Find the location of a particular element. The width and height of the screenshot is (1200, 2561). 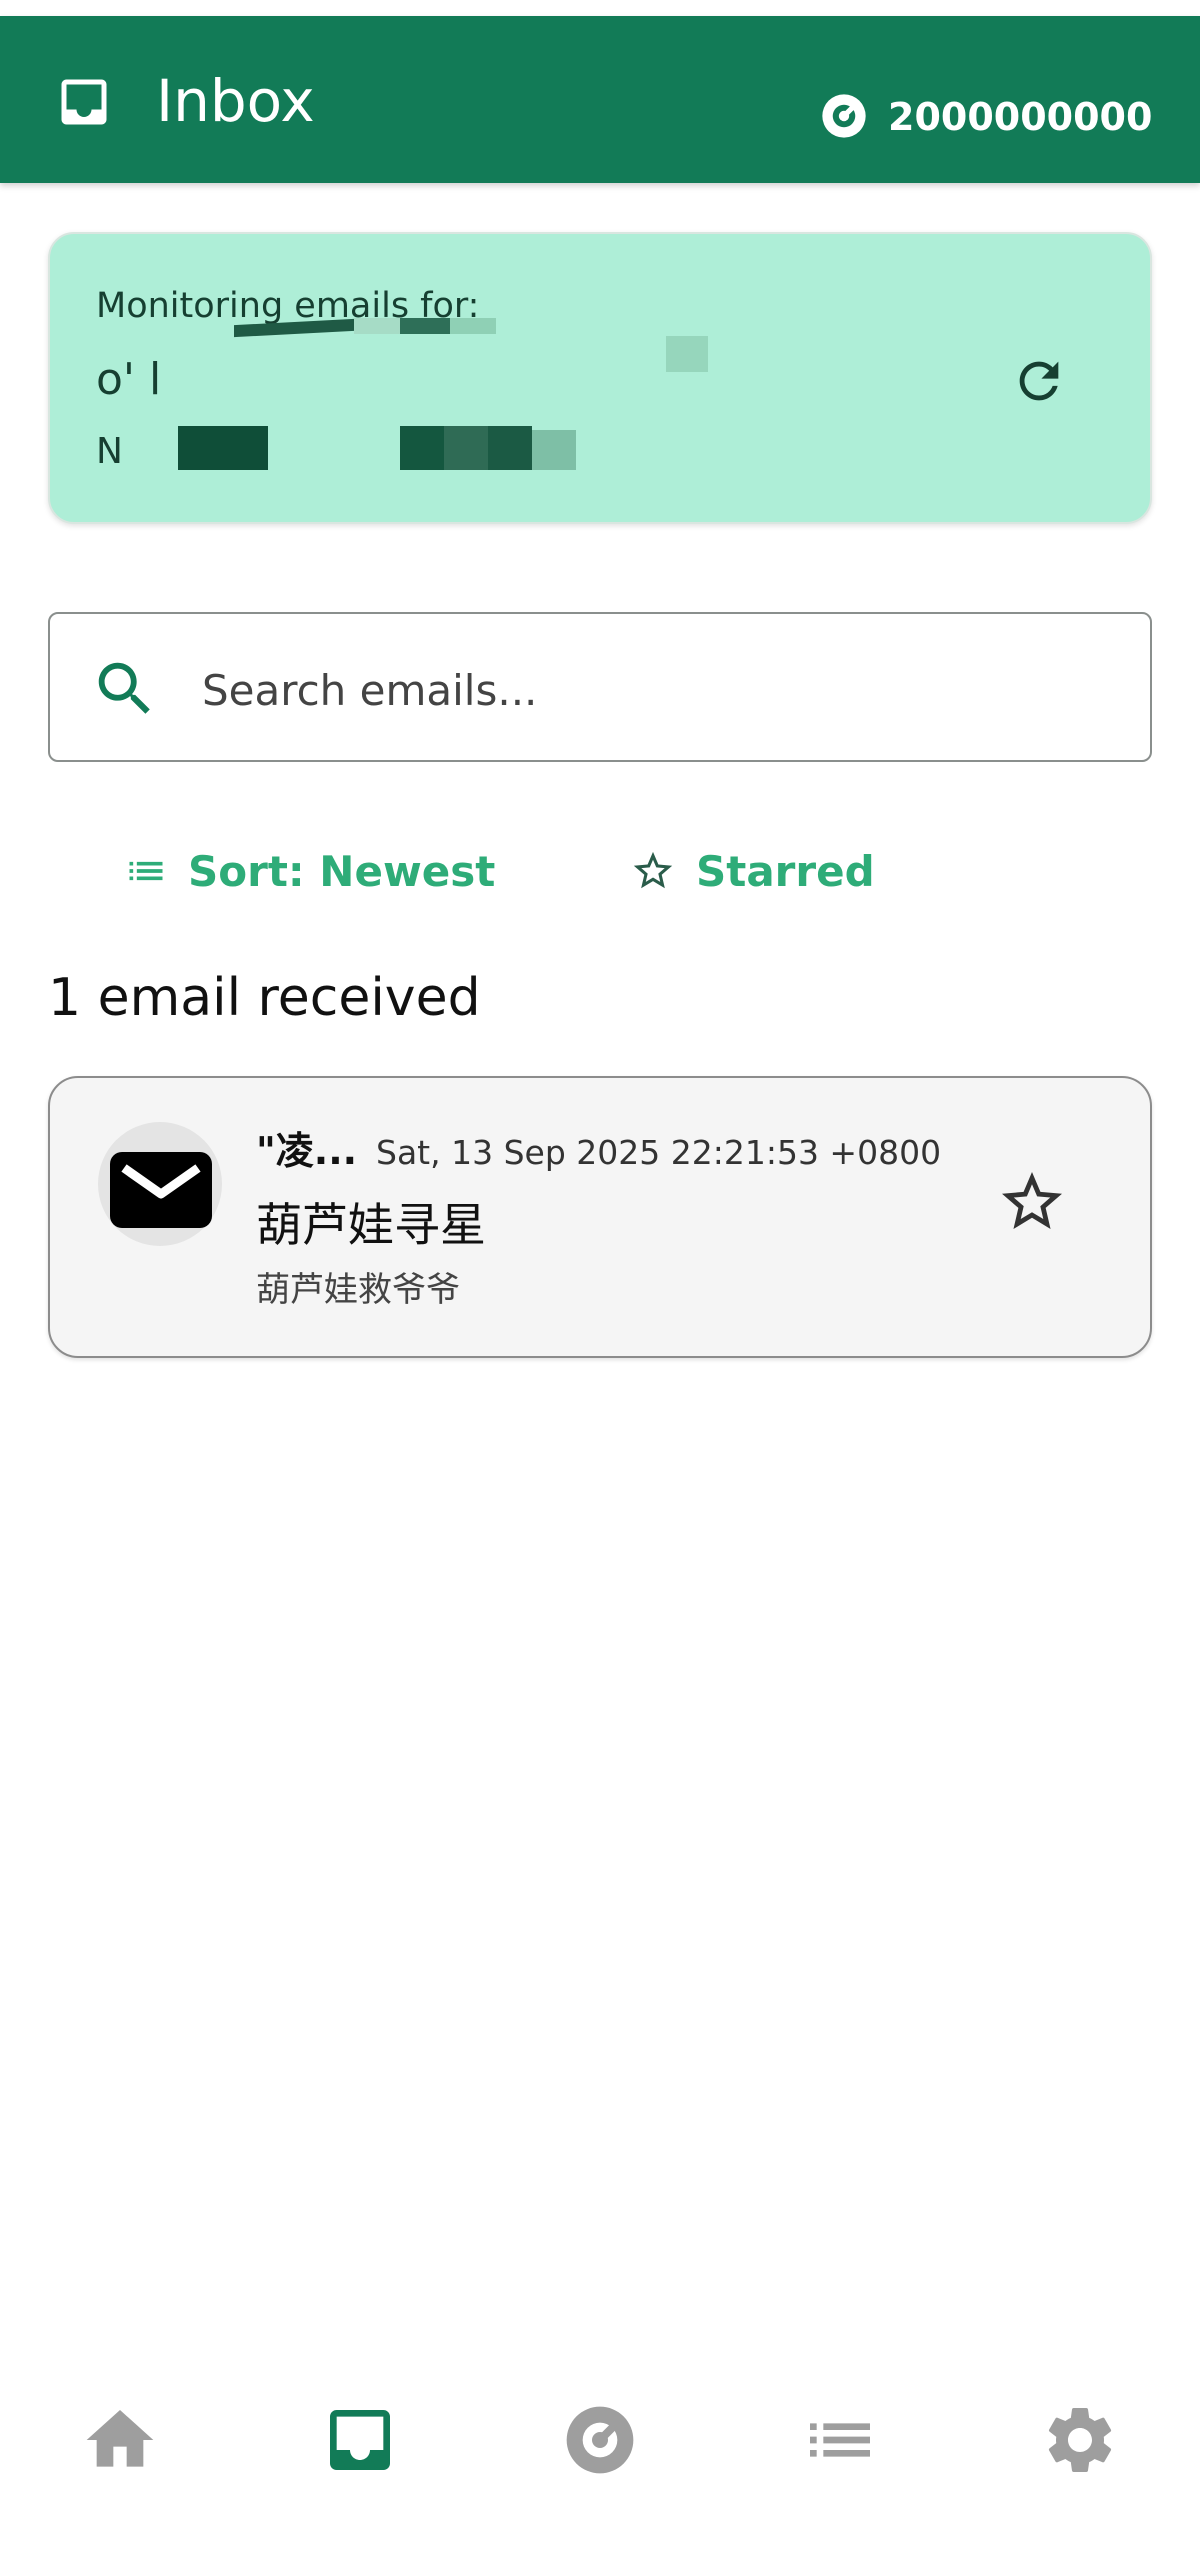

monitoring-card: Monitoring emails for: o' l N is located at coordinates (600, 378).